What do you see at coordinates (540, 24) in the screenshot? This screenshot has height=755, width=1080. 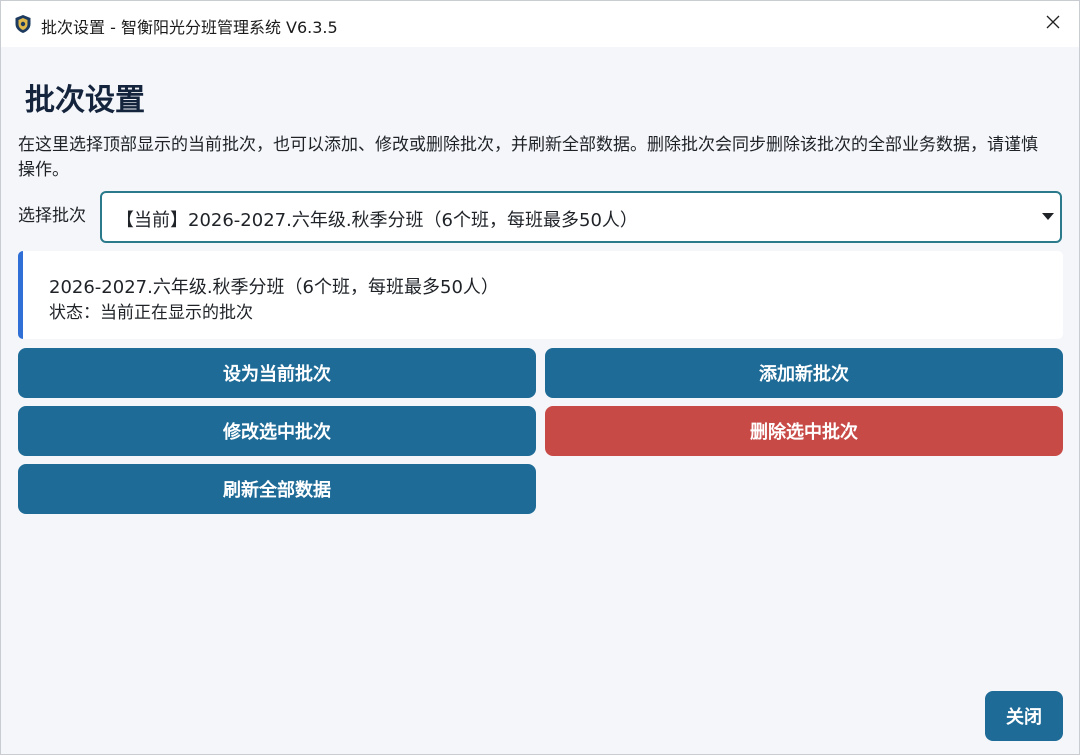 I see `title-bar: 批次设置 - 智衡阳光分班管理系统 V6.3.5` at bounding box center [540, 24].